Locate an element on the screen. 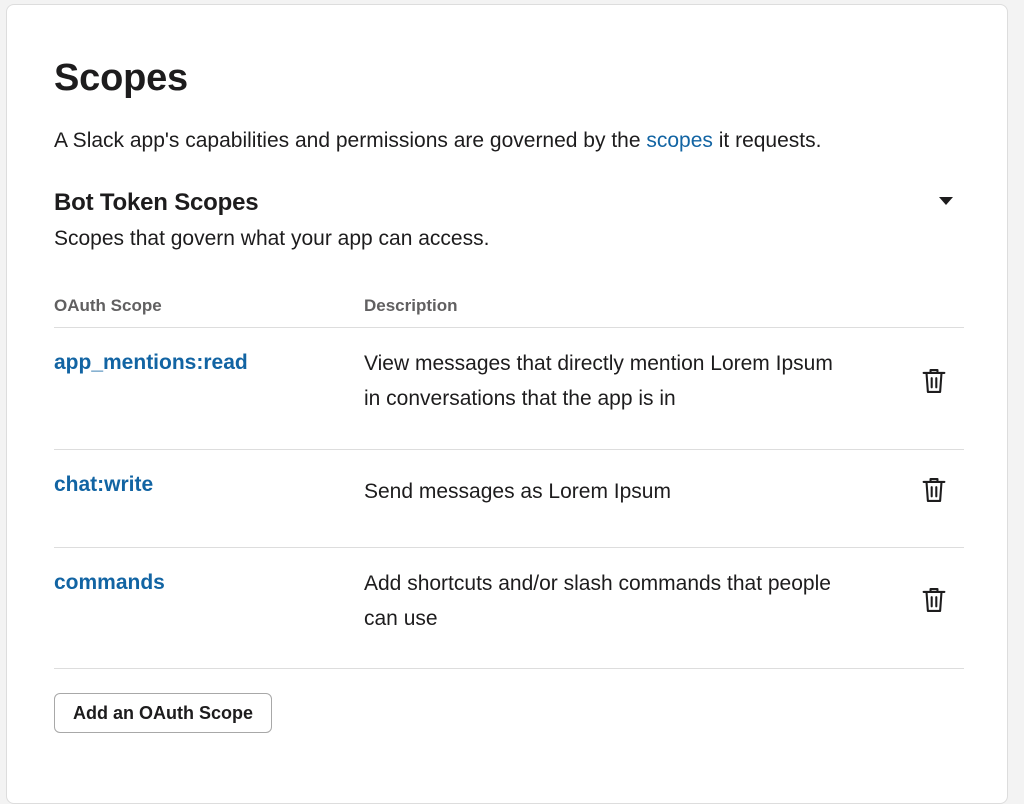  section-title: Bot Token Scopes is located at coordinates (156, 202).